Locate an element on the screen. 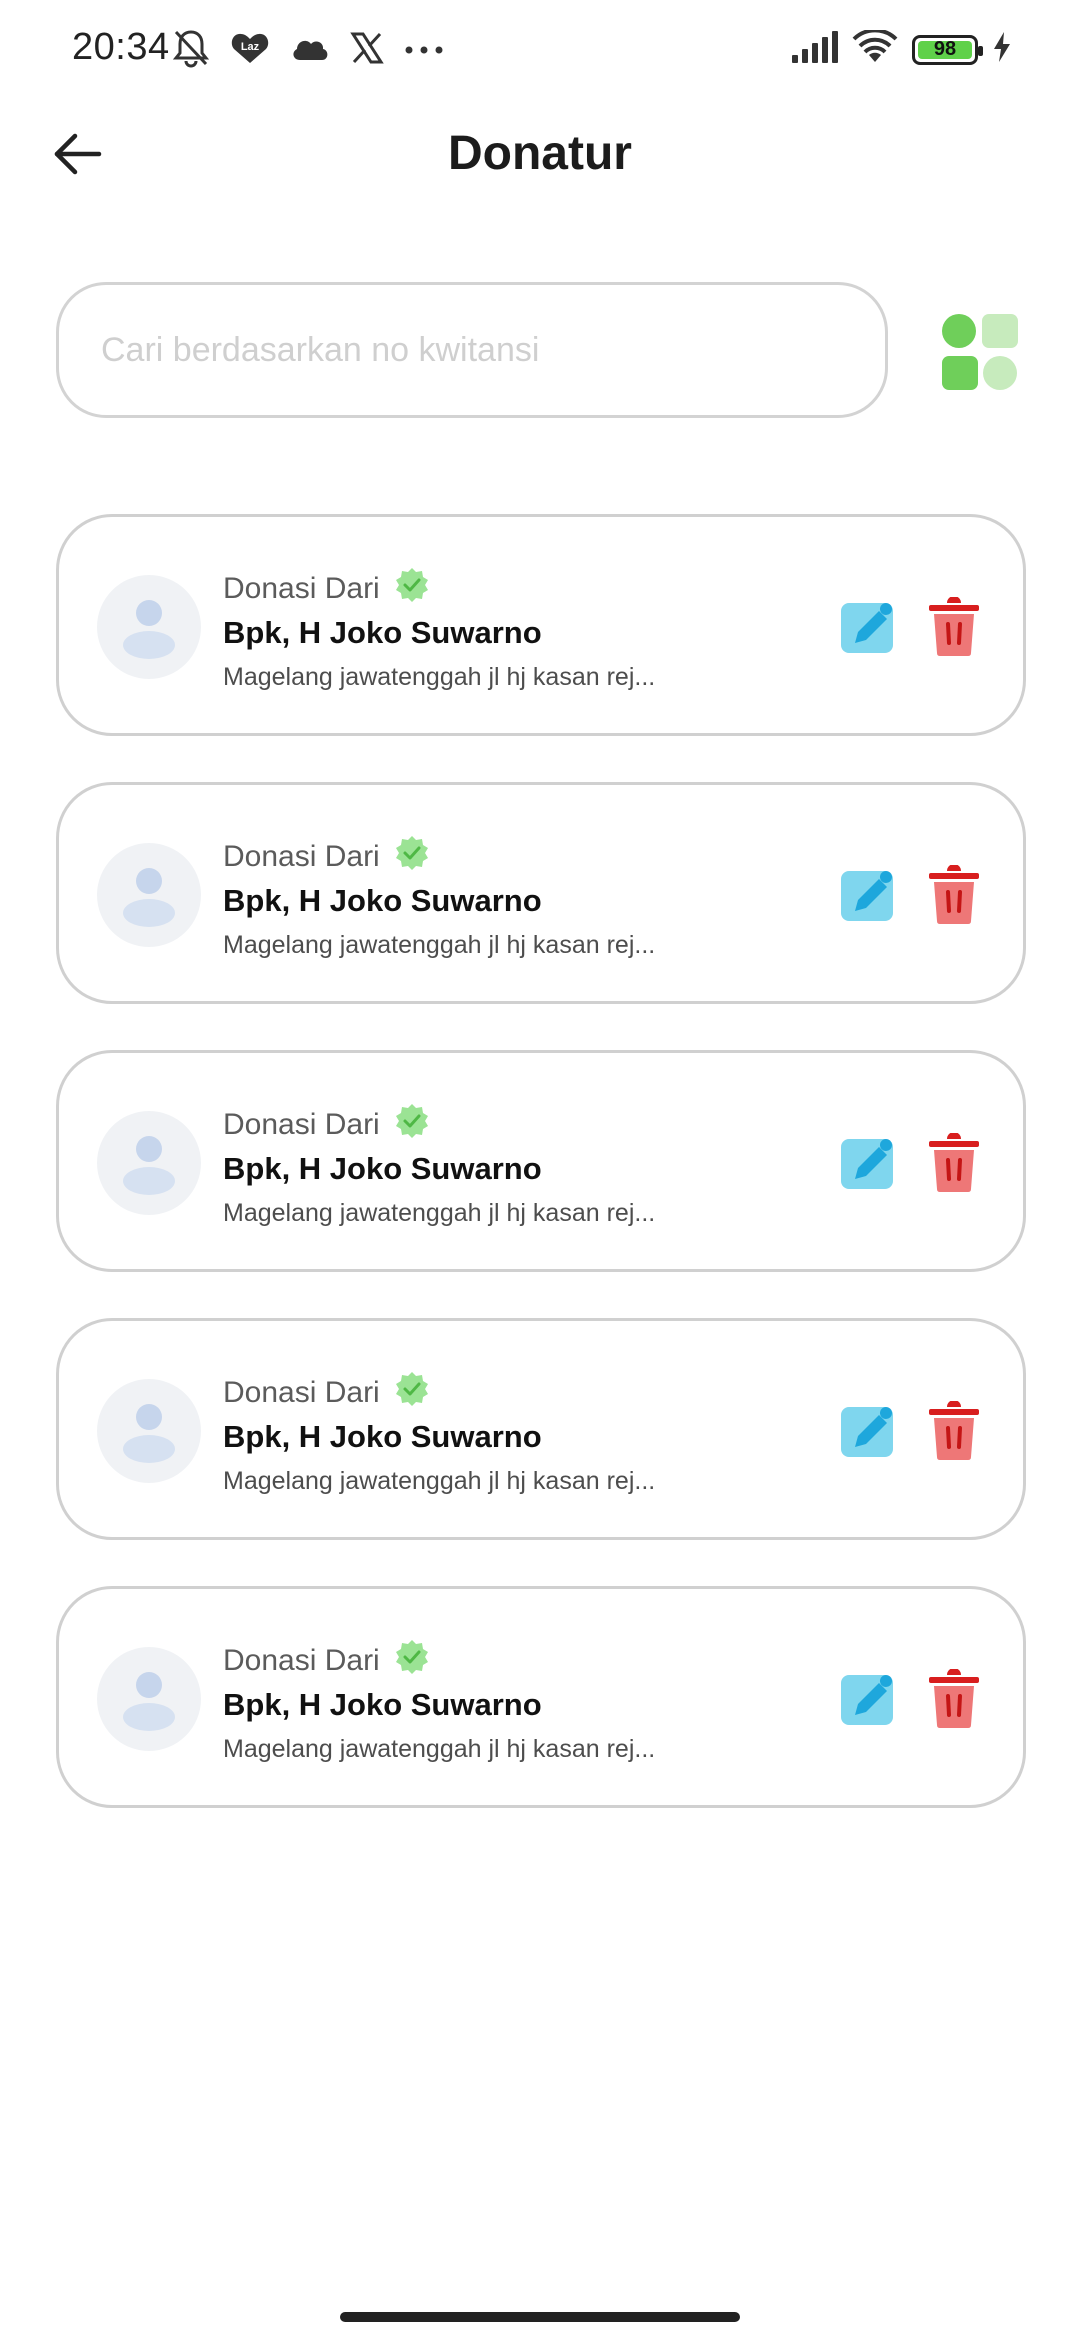 The width and height of the screenshot is (1080, 2340). charging-icon is located at coordinates (1002, 49).